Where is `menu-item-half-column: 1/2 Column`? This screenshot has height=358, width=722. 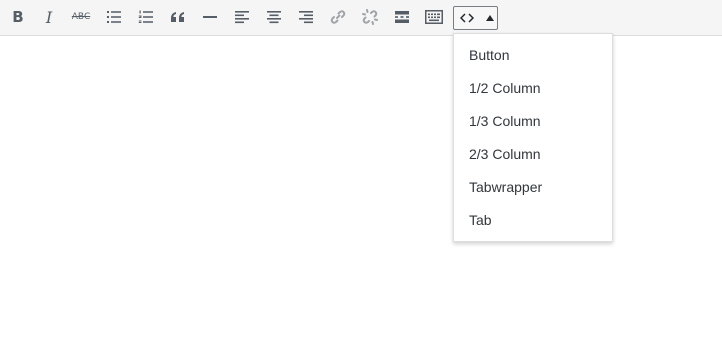 menu-item-half-column: 1/2 Column is located at coordinates (533, 88).